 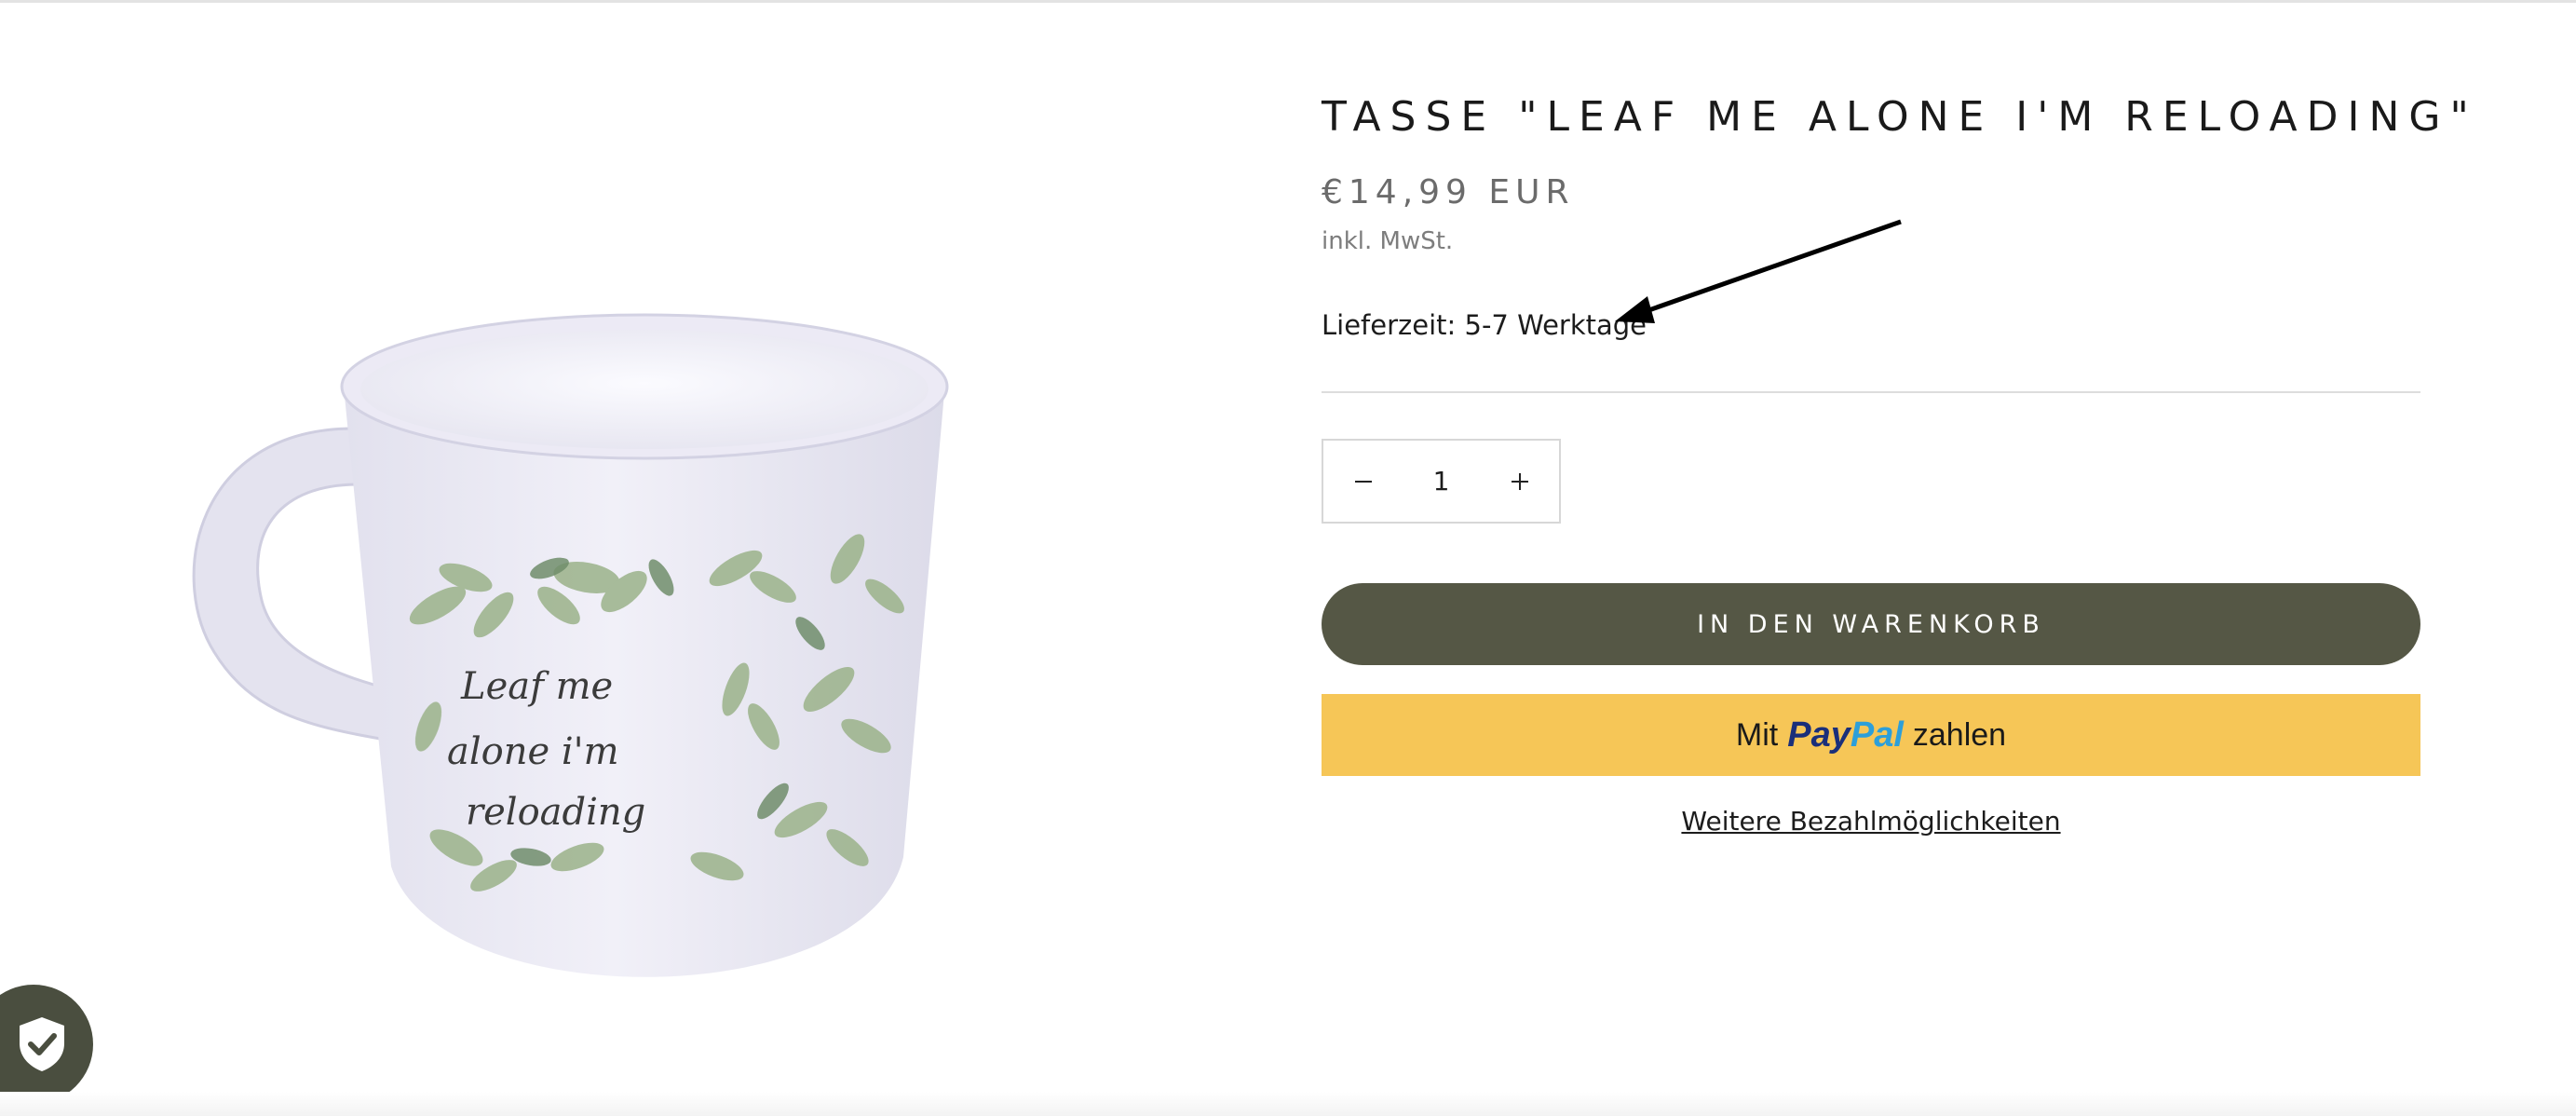 What do you see at coordinates (1871, 392) in the screenshot?
I see `divider` at bounding box center [1871, 392].